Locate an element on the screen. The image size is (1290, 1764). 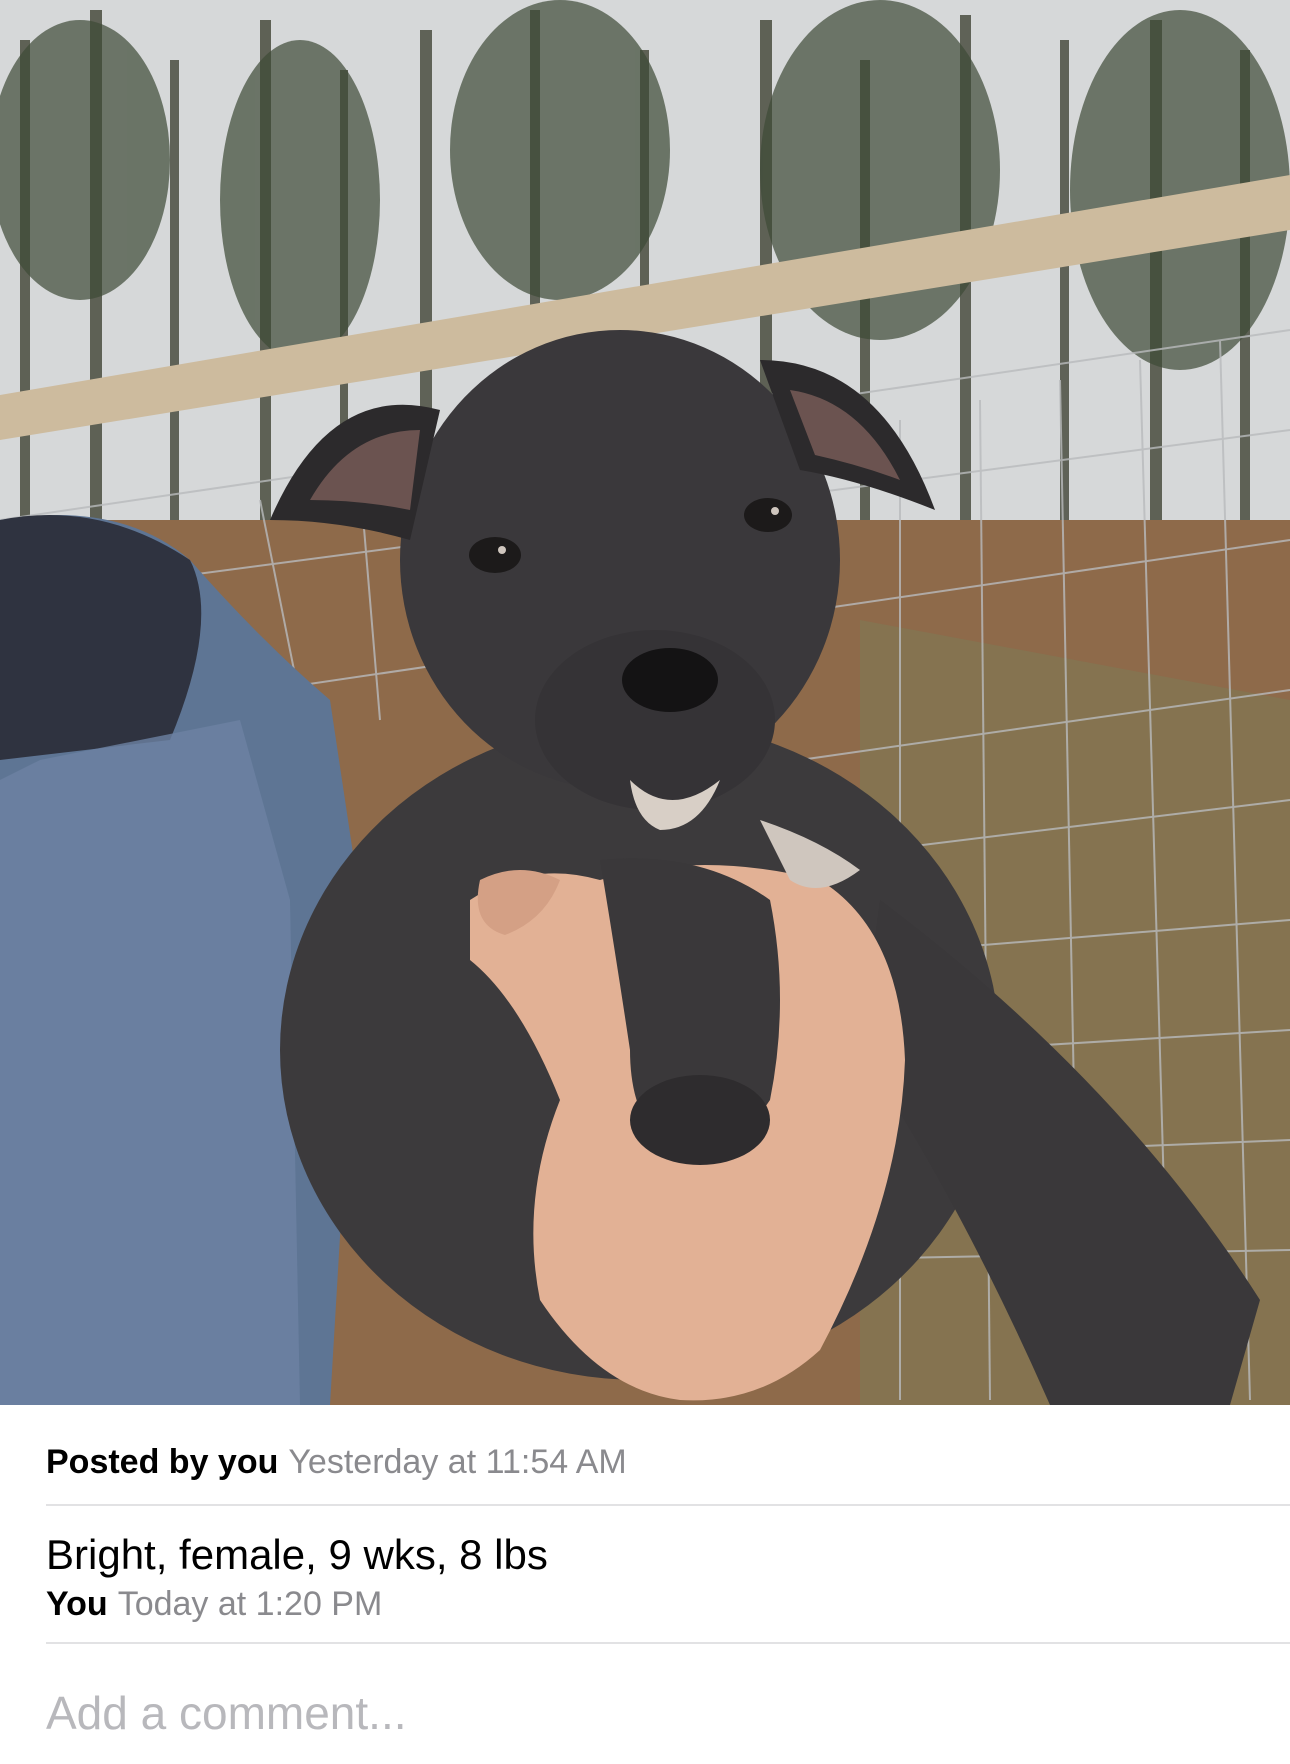
comment-meta: You Today at 1:20 PM is located at coordinates (214, 1604).